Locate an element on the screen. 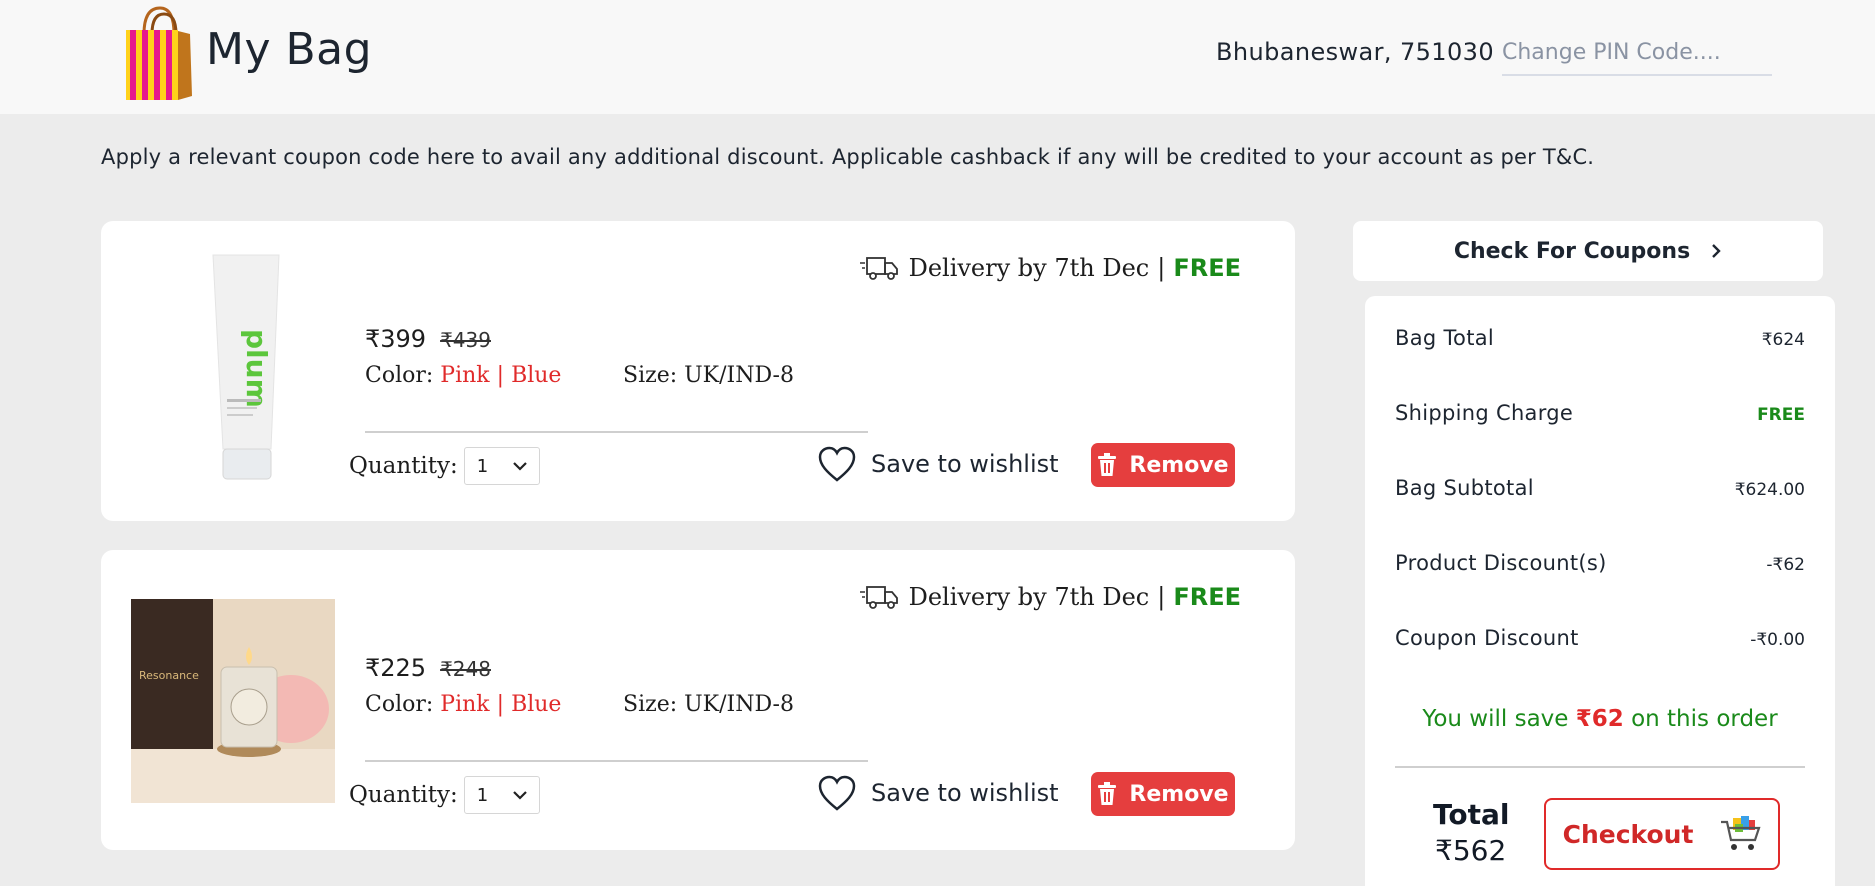 The height and width of the screenshot is (886, 1875). summary-label: Bag Subtotal is located at coordinates (1464, 488).